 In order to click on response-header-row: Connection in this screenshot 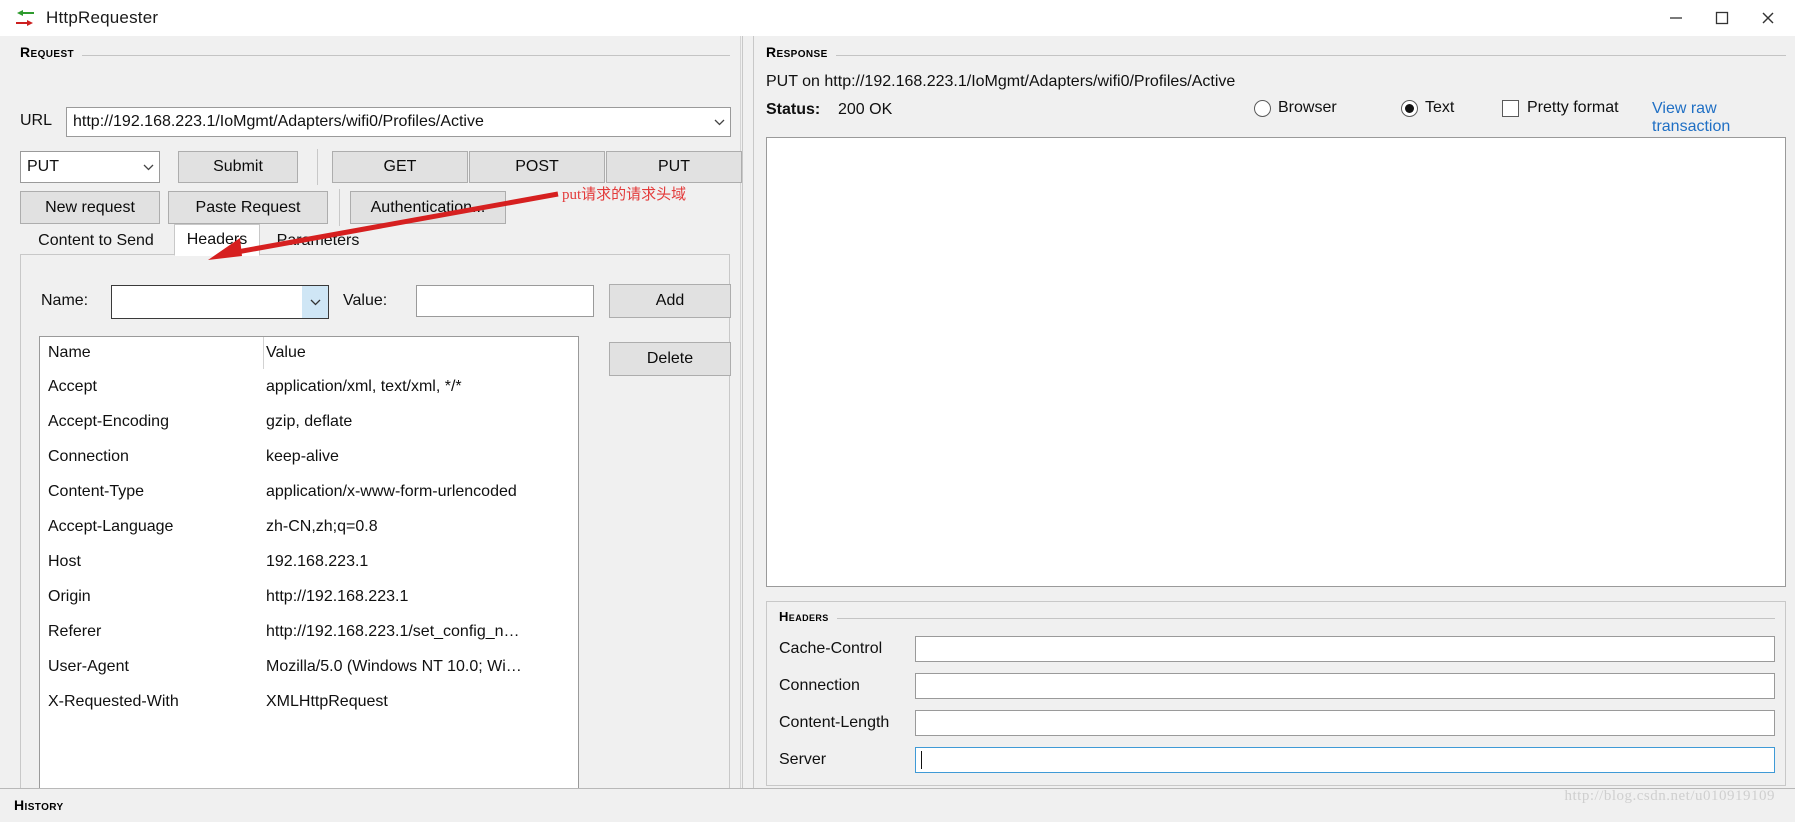, I will do `click(1276, 685)`.